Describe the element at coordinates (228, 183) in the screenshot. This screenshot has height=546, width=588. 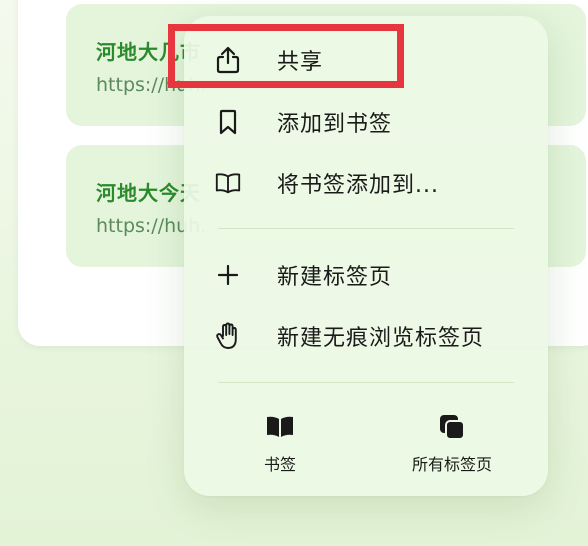
I see `open-book-icon` at that location.